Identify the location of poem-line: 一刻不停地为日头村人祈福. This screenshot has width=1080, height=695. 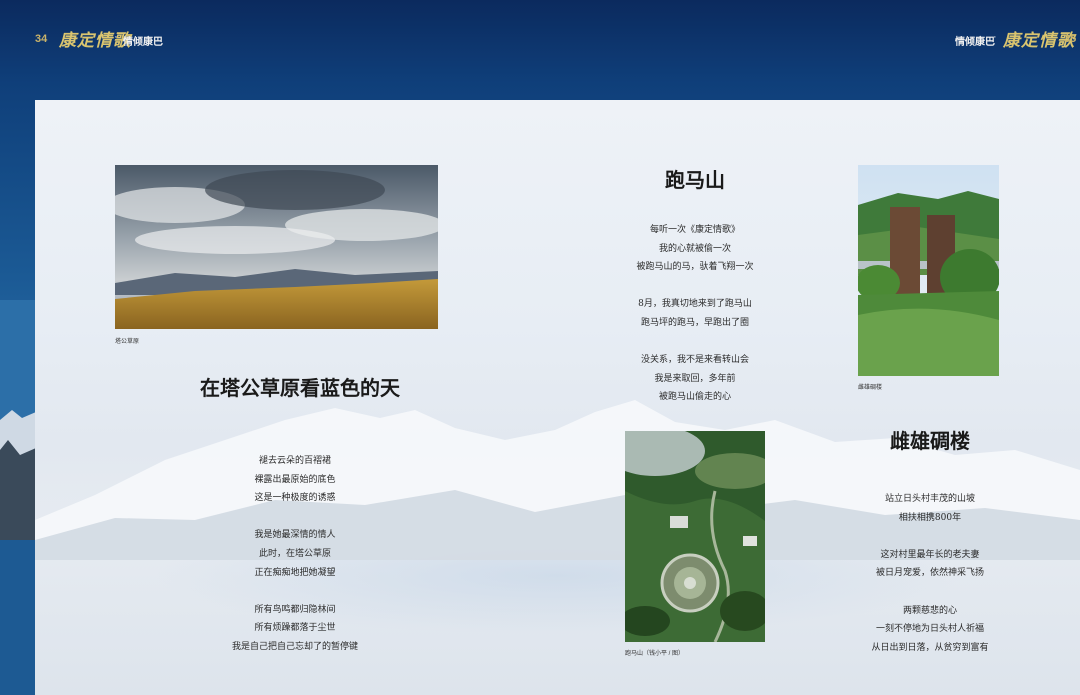
(929, 629).